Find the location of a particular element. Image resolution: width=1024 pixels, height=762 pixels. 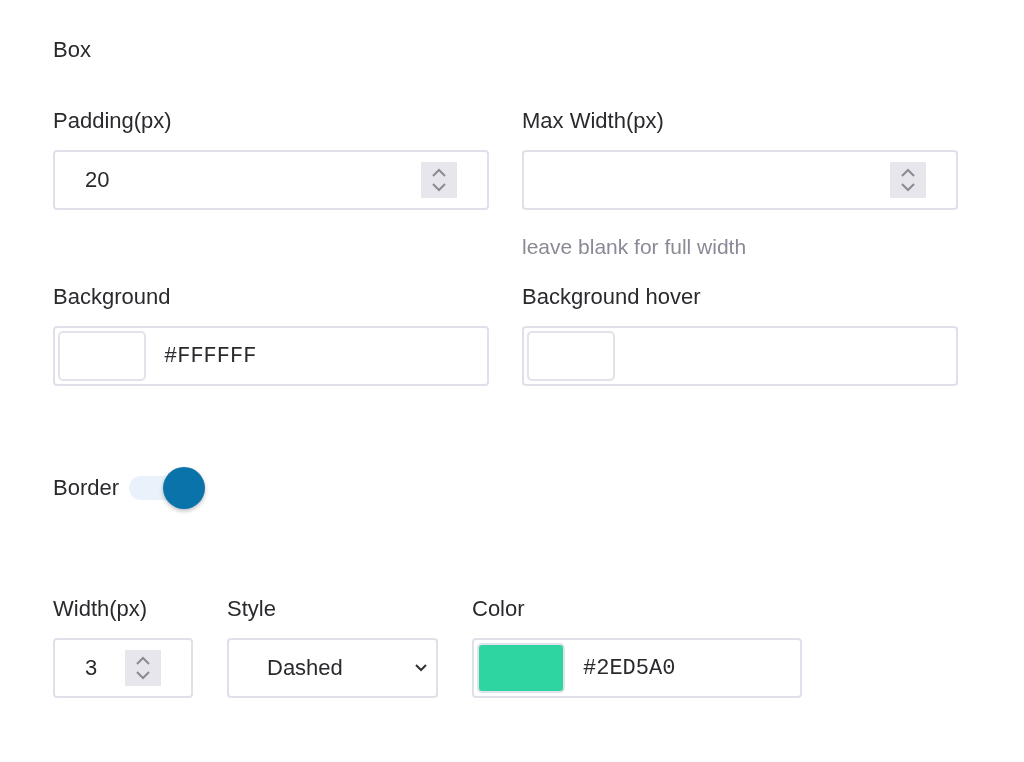

color-field: #FFFFFF is located at coordinates (271, 356).